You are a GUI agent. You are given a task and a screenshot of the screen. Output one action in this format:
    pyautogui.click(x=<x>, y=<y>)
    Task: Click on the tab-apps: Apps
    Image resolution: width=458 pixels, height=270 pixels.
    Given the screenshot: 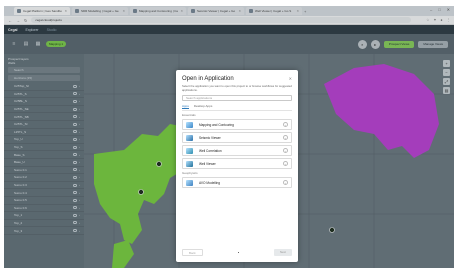 What is the action you would take?
    pyautogui.click(x=185, y=107)
    